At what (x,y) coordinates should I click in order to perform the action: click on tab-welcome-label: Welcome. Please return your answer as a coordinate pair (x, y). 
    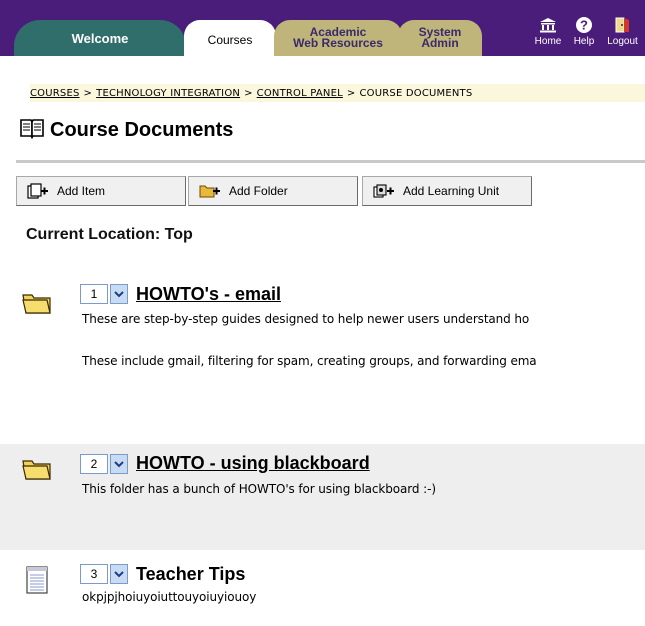
    Looking at the image, I should click on (100, 38).